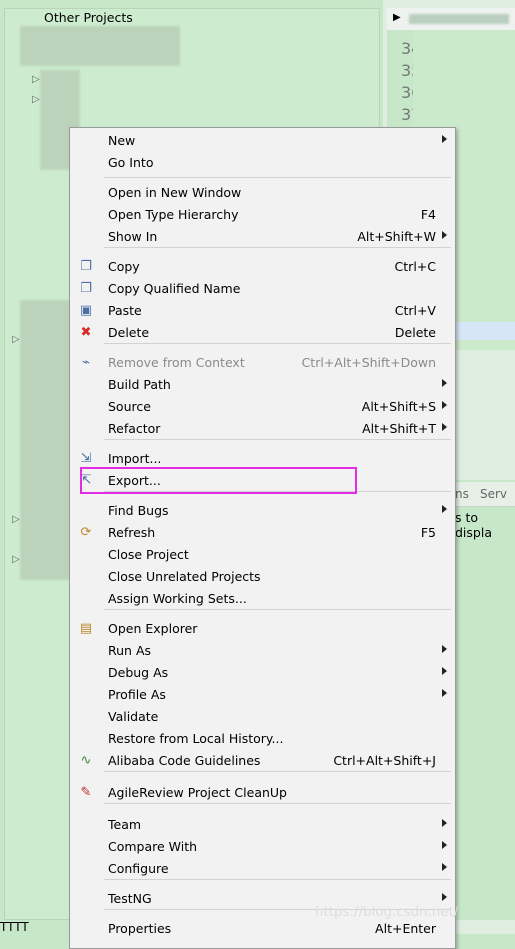  What do you see at coordinates (262, 651) in the screenshot?
I see `menu-item-run-as: Run As` at bounding box center [262, 651].